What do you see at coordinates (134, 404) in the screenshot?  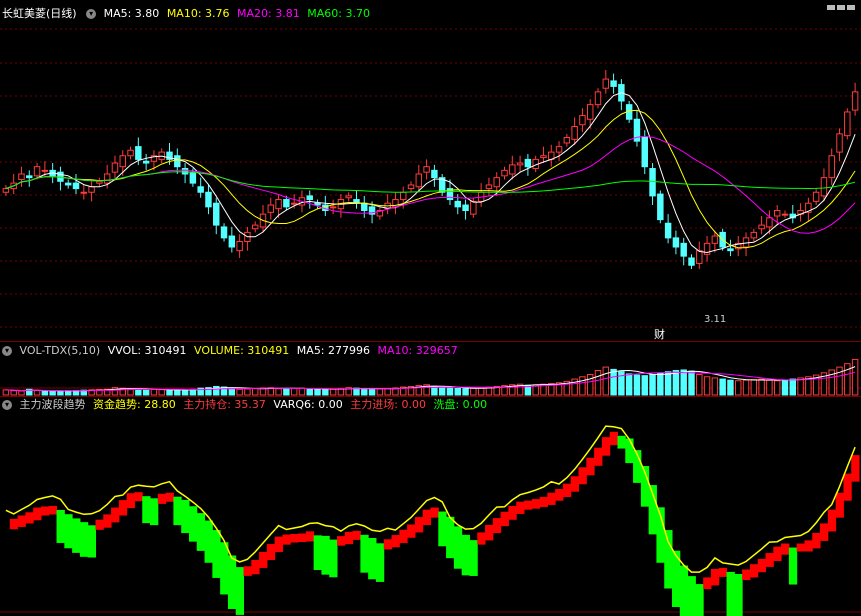 I see `fund-trend-label: 资金趋势: 28.80` at bounding box center [134, 404].